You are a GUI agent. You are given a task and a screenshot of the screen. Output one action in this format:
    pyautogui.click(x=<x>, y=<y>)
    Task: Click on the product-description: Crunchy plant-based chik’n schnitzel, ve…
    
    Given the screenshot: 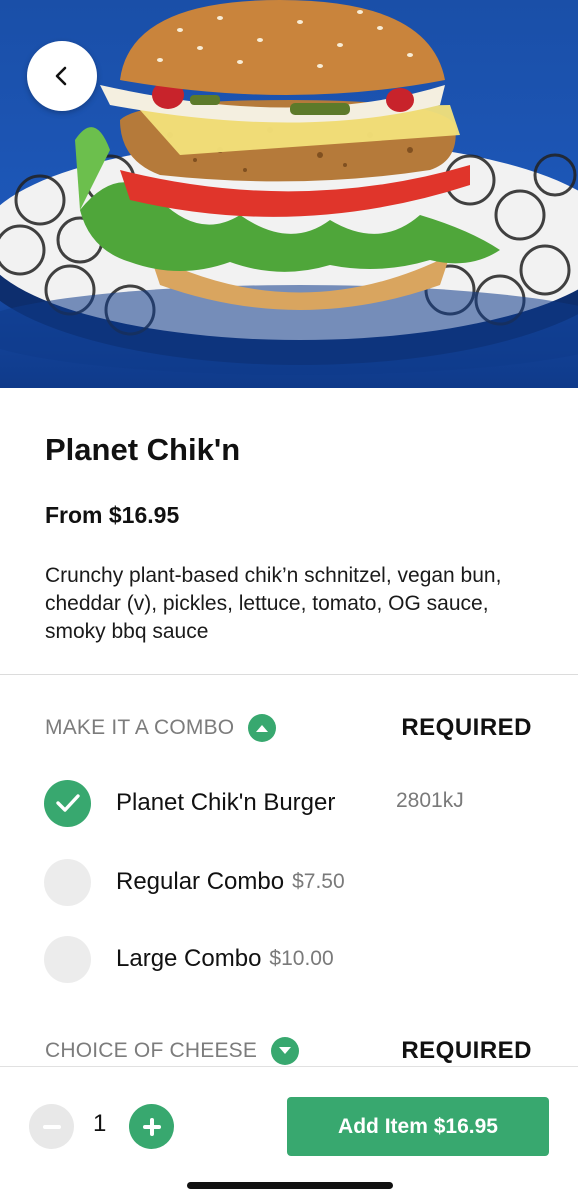 What is the action you would take?
    pyautogui.click(x=273, y=603)
    